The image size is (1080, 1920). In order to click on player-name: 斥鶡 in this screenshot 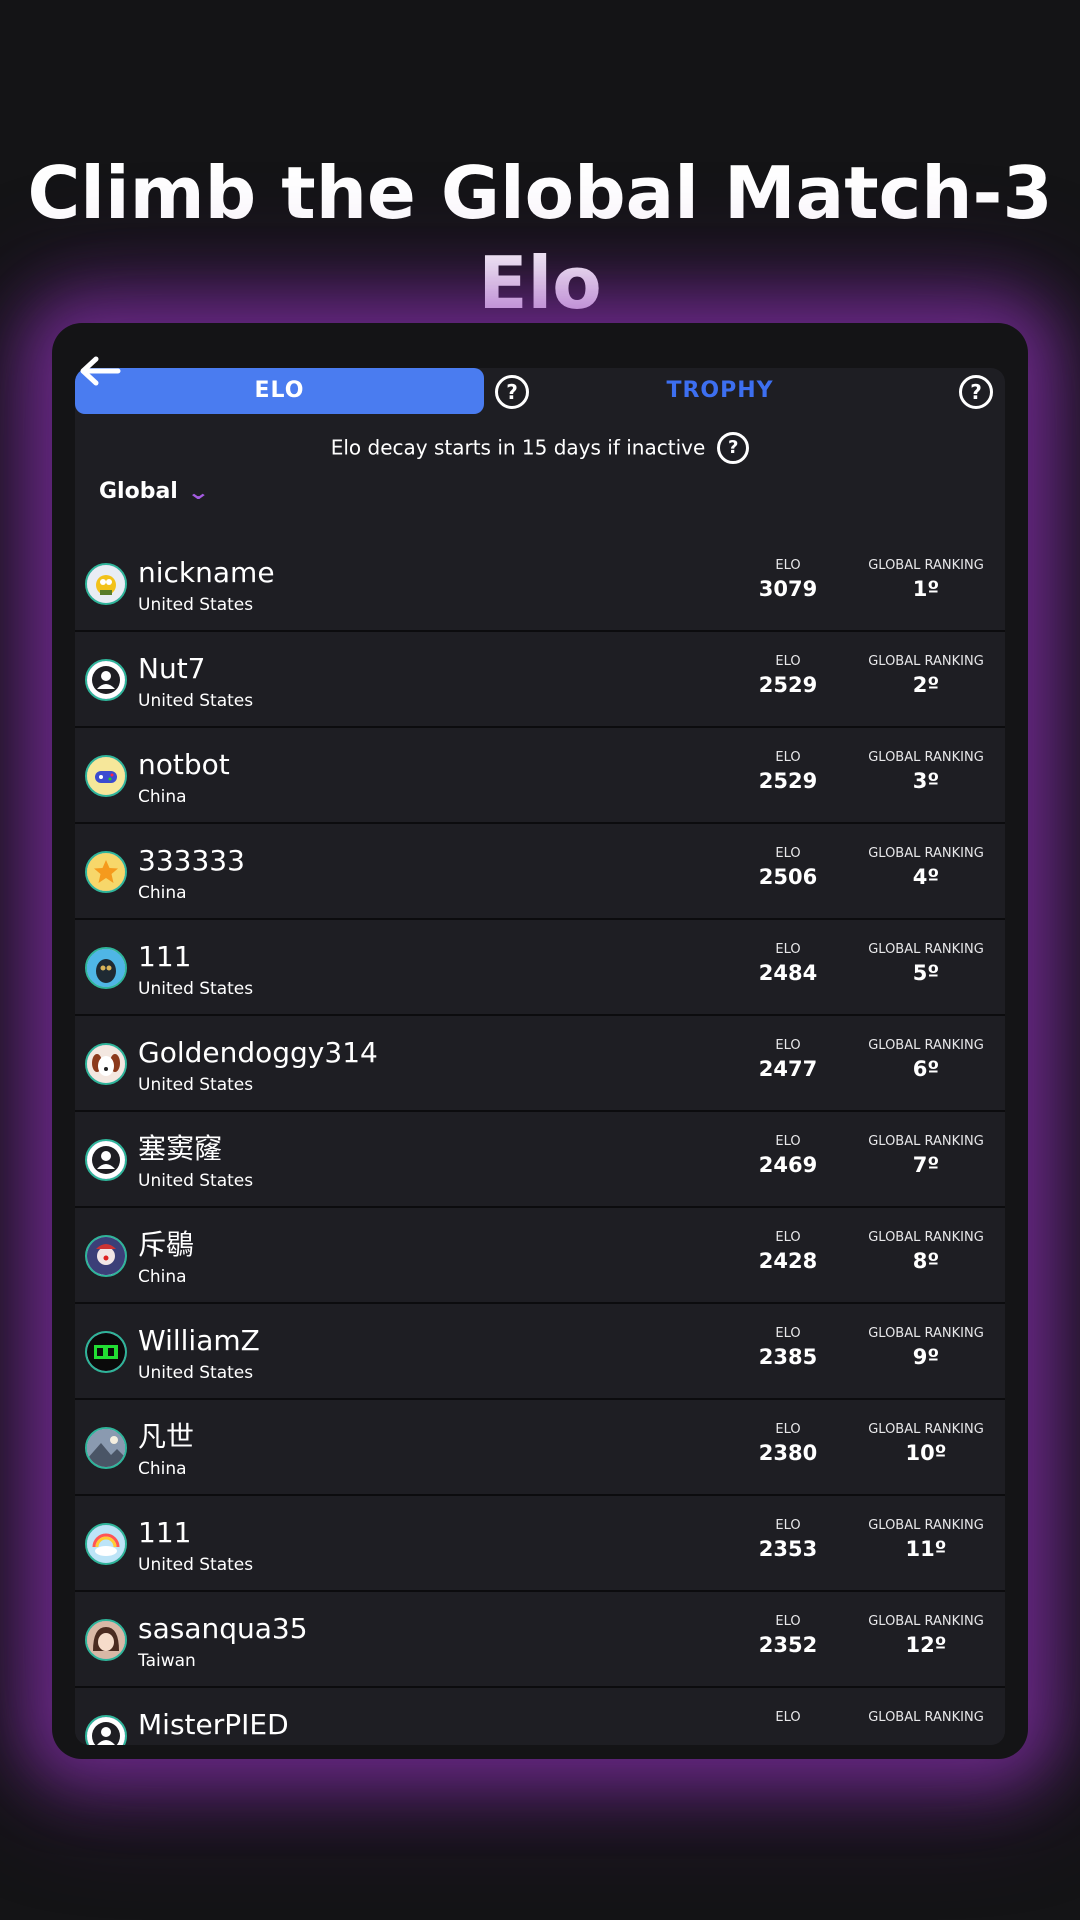, I will do `click(166, 1244)`.